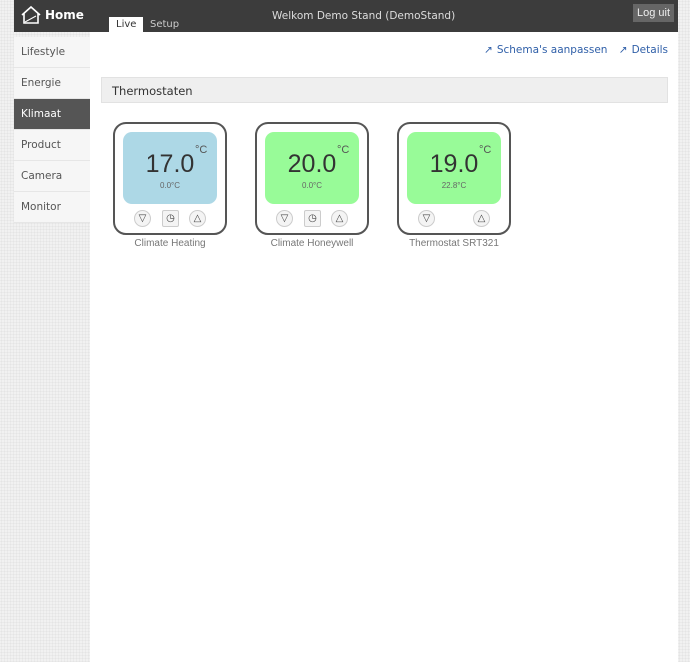 This screenshot has height=662, width=690. I want to click on thermostat-display: 17.0 °C 0.0°C, so click(170, 168).